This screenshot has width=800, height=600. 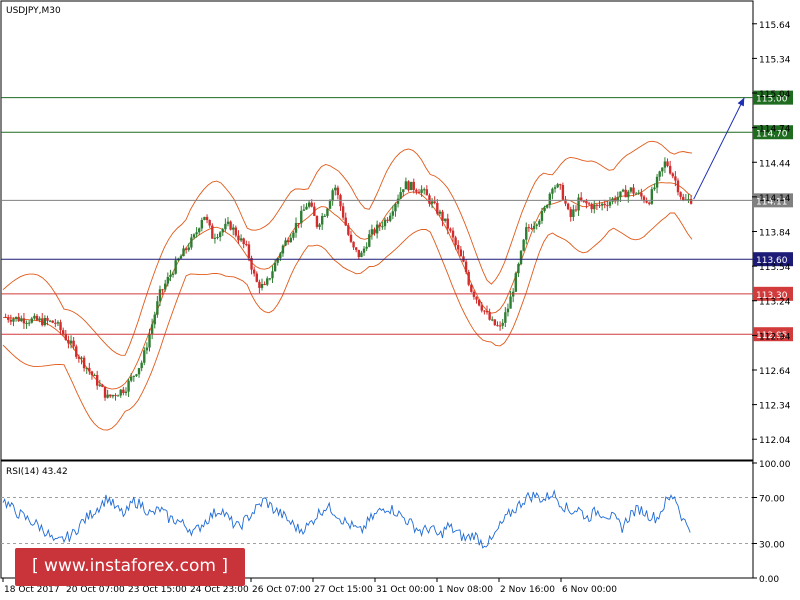 I want to click on rsi-label: RSI(14) 43.42, so click(x=37, y=472).